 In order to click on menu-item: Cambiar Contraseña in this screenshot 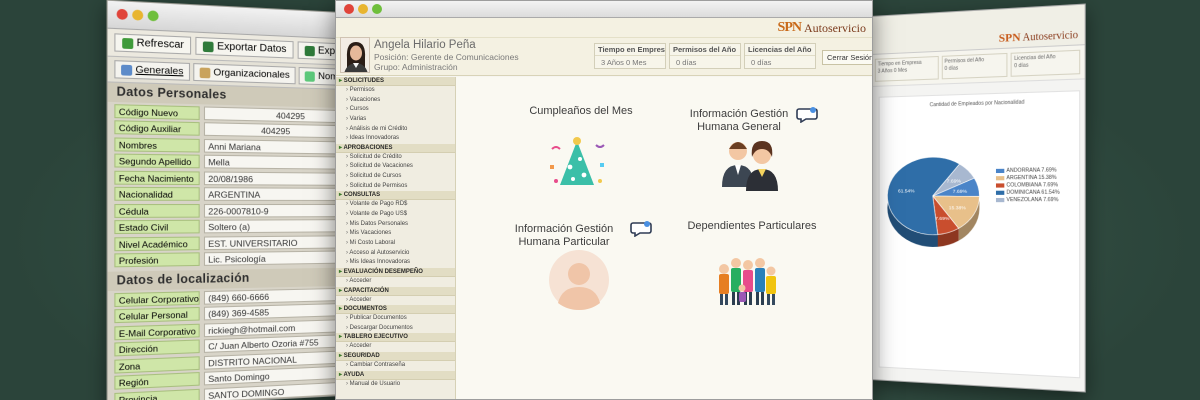, I will do `click(395, 366)`.